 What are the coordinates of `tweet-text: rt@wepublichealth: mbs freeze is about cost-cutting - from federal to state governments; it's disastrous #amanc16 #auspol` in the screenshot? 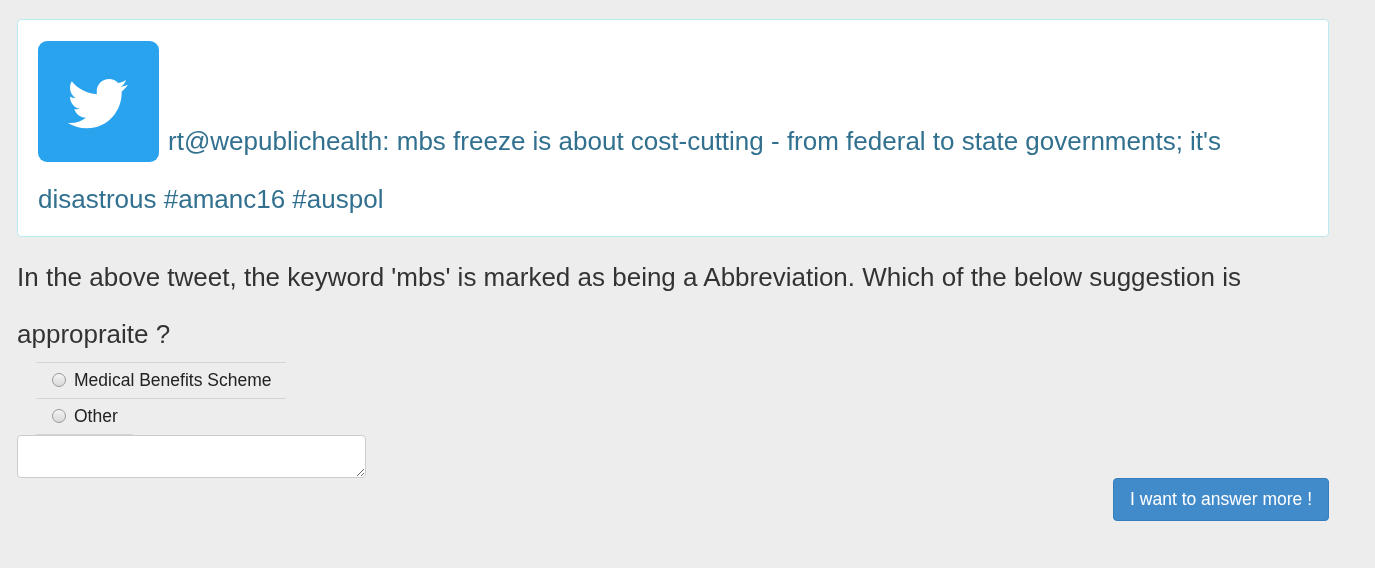 It's located at (630, 170).